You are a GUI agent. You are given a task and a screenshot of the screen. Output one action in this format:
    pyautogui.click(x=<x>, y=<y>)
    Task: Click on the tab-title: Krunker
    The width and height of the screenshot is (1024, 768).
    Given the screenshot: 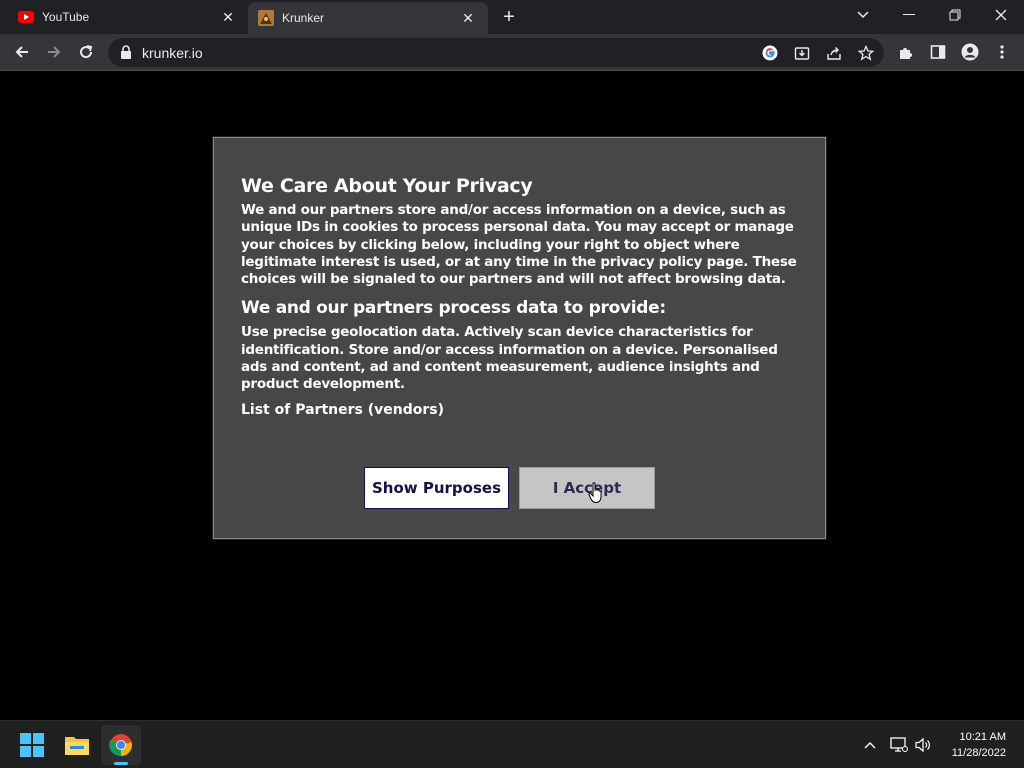 What is the action you would take?
    pyautogui.click(x=303, y=18)
    